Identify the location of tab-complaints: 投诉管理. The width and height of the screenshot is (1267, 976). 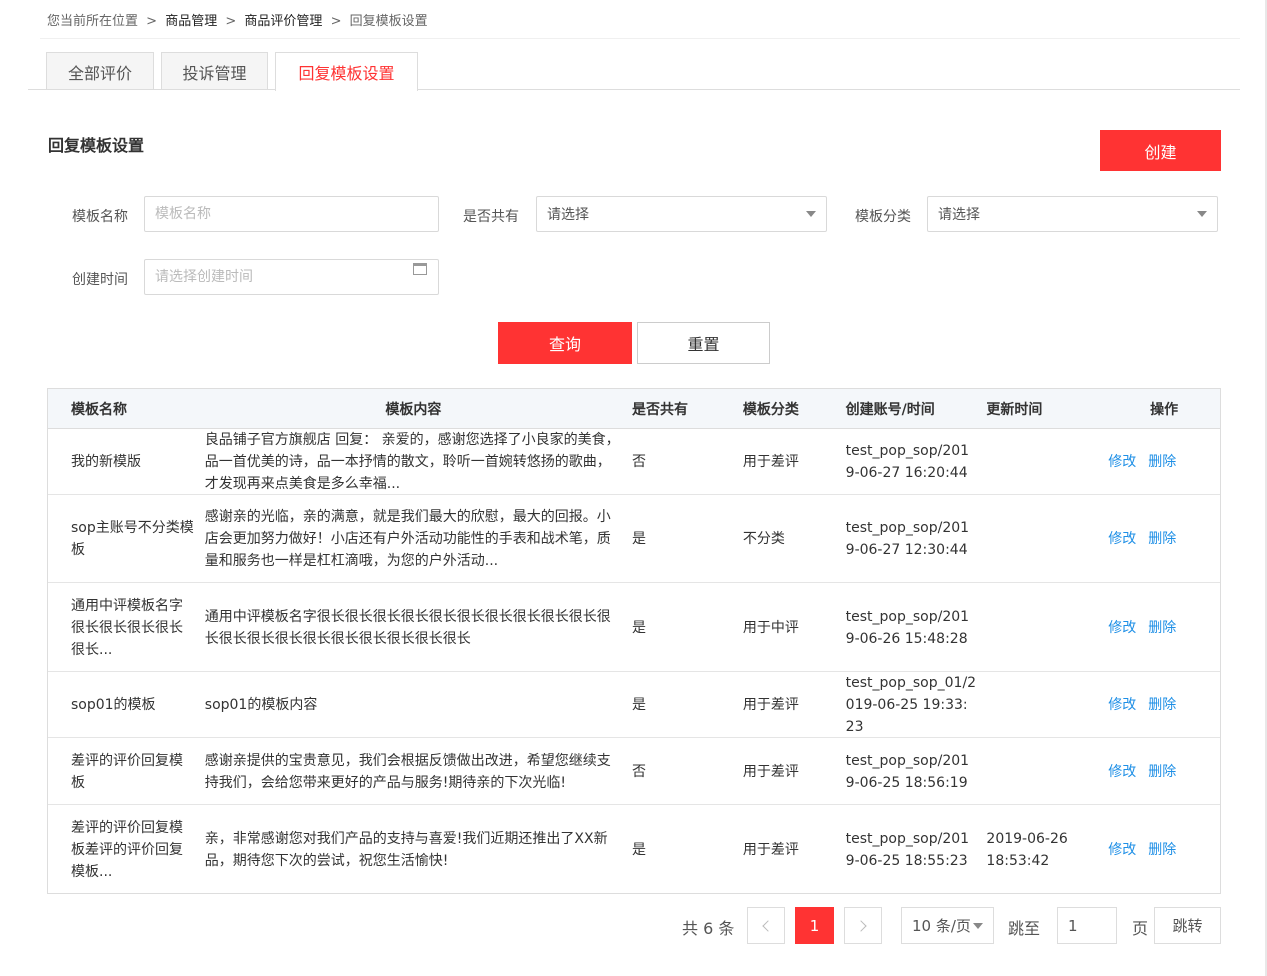
(214, 71).